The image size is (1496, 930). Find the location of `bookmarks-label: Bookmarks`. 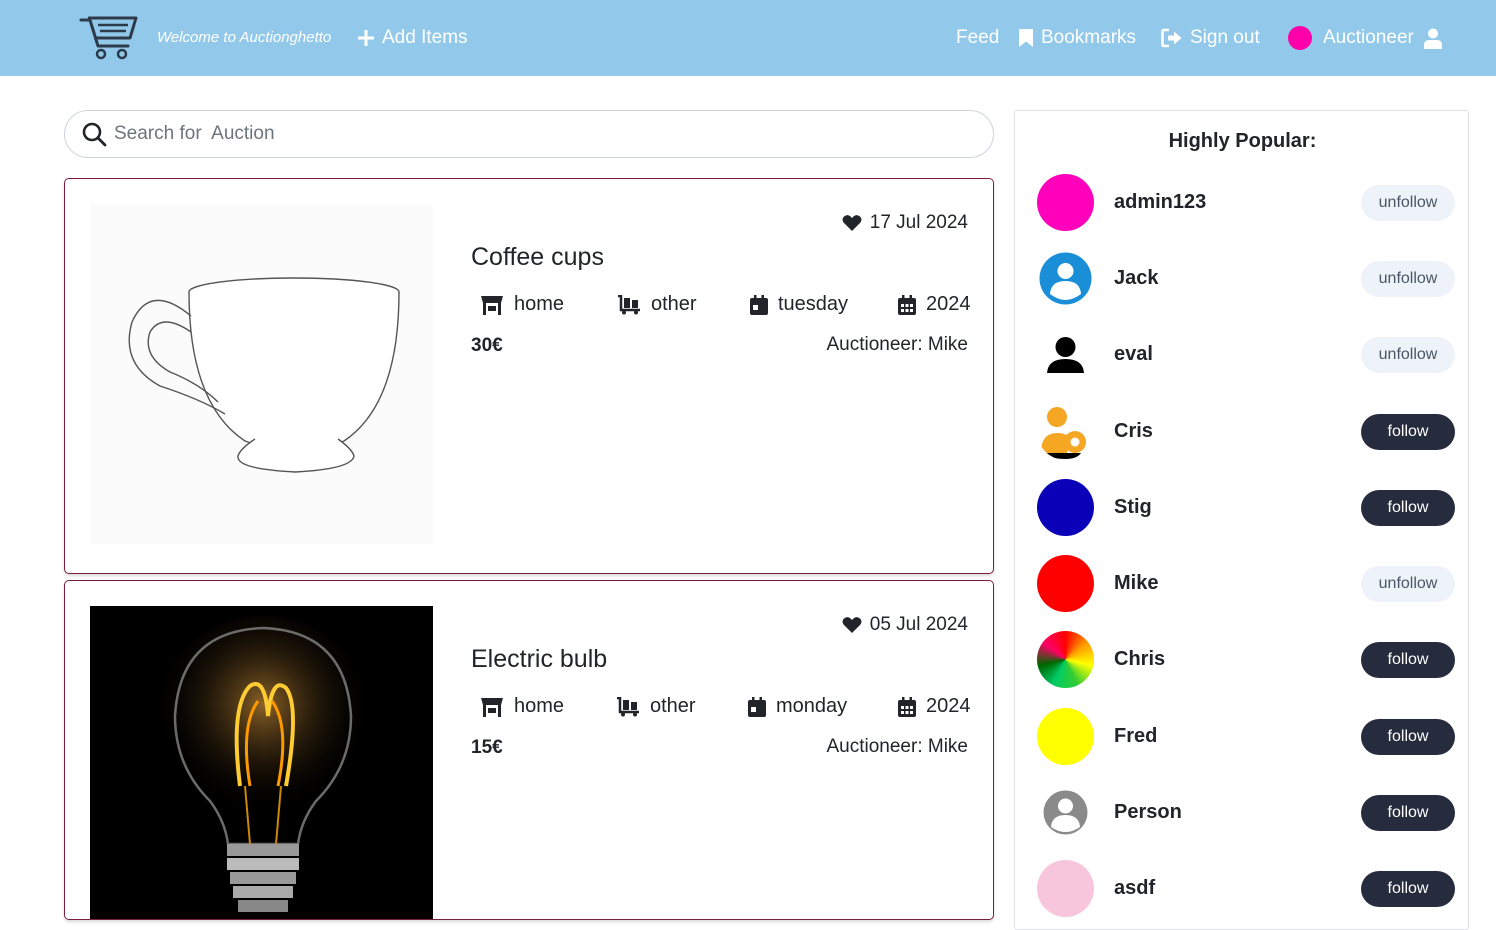

bookmarks-label: Bookmarks is located at coordinates (1089, 37).